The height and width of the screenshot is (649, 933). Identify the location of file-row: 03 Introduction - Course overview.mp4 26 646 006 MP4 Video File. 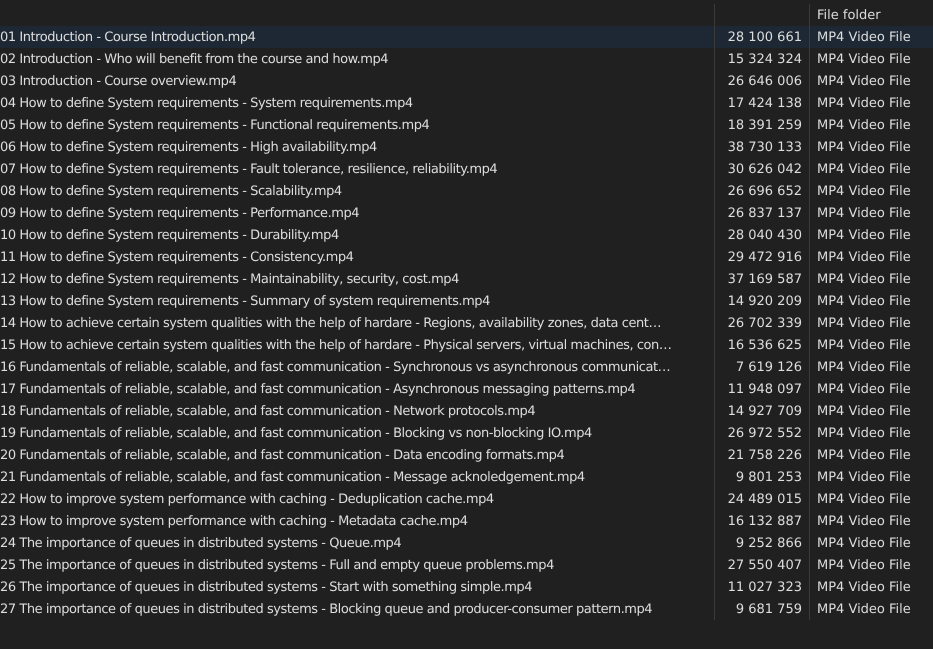
(466, 81).